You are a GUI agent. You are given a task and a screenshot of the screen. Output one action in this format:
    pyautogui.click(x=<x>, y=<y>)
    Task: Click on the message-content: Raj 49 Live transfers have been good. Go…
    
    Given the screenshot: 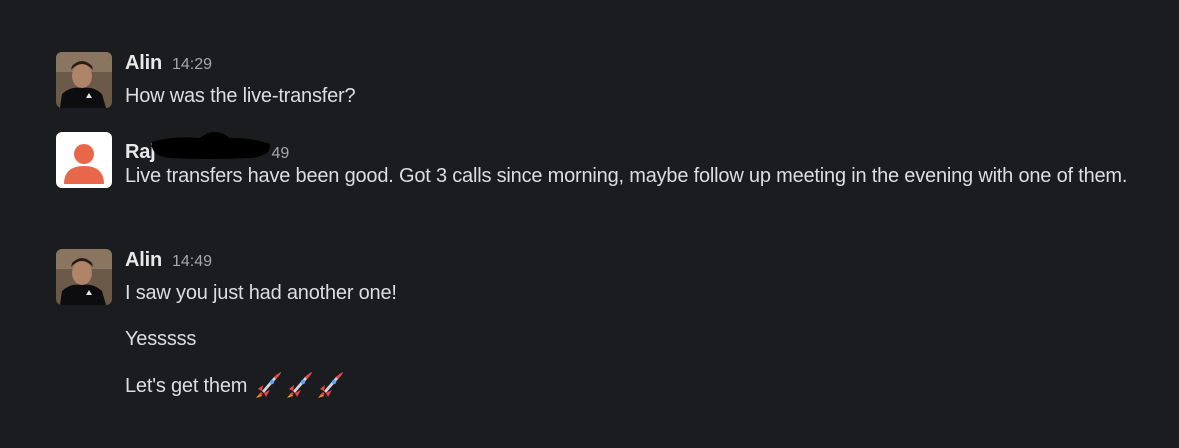 What is the action you would take?
    pyautogui.click(x=642, y=162)
    